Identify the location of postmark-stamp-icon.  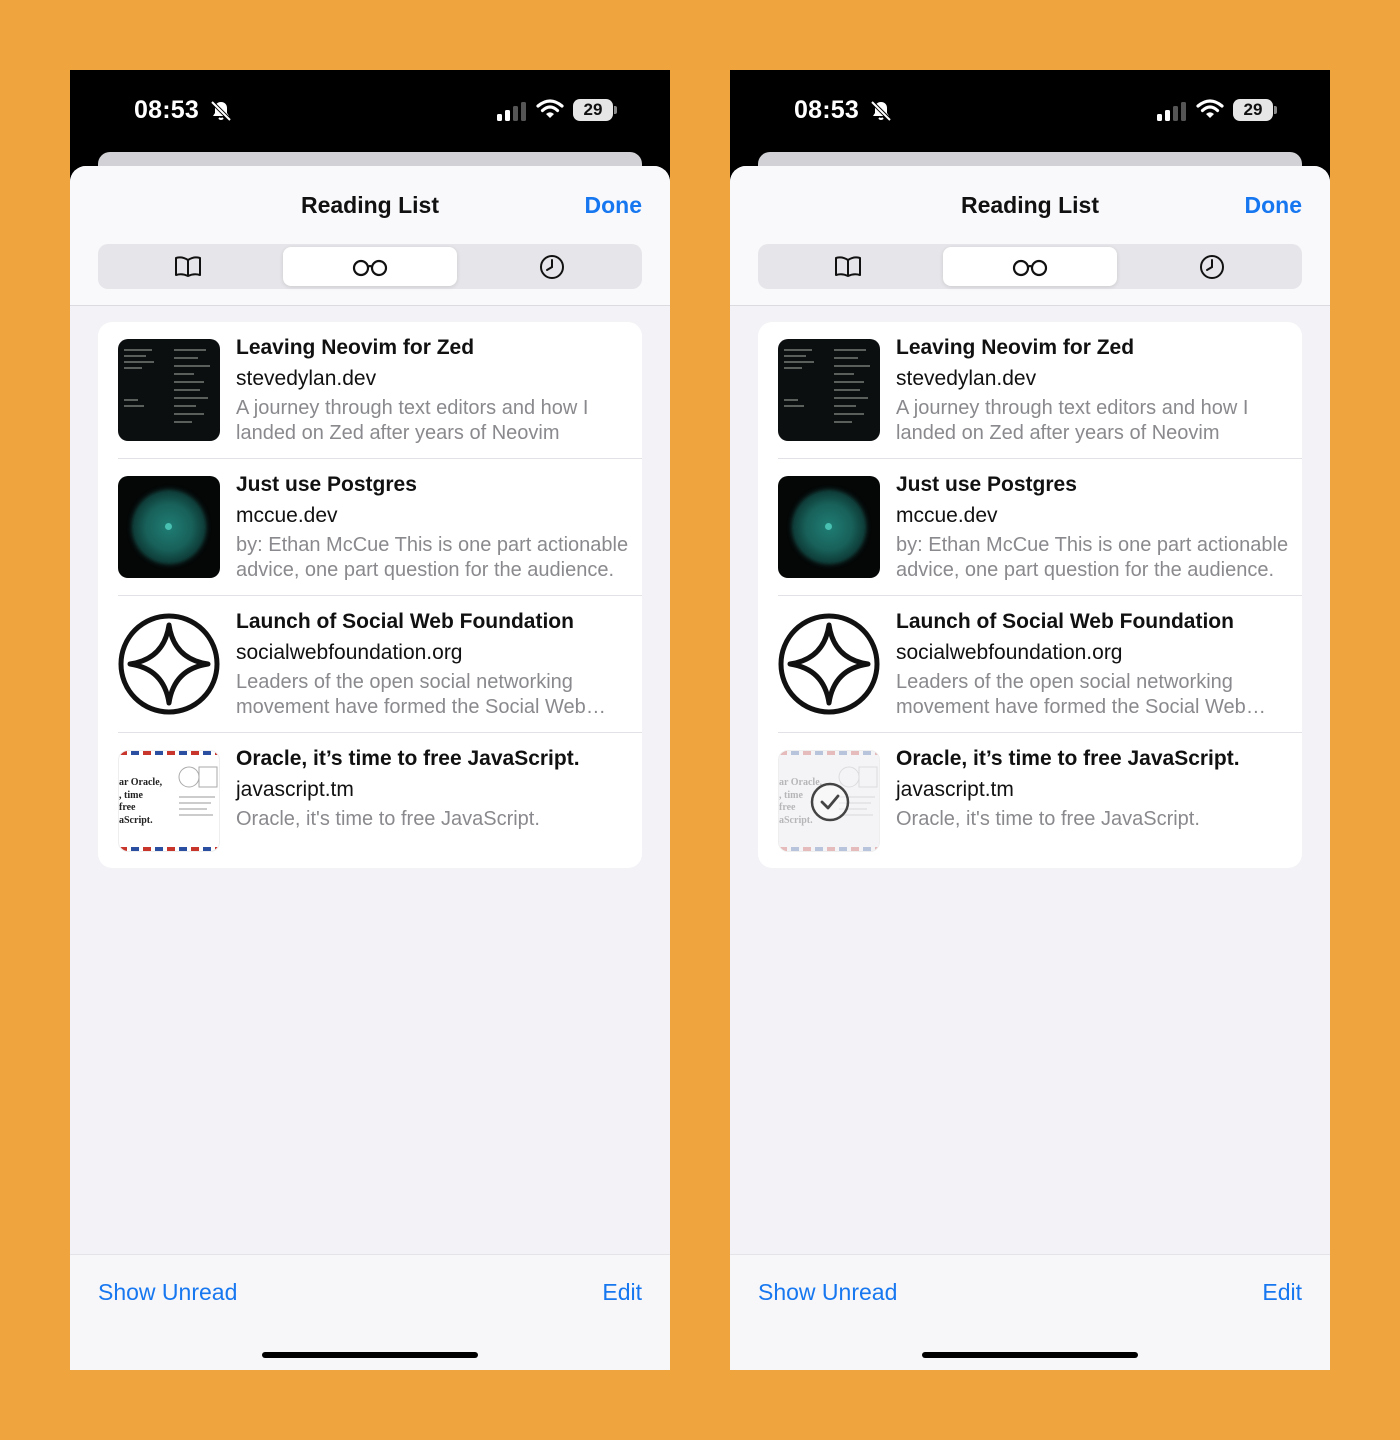
(198, 791).